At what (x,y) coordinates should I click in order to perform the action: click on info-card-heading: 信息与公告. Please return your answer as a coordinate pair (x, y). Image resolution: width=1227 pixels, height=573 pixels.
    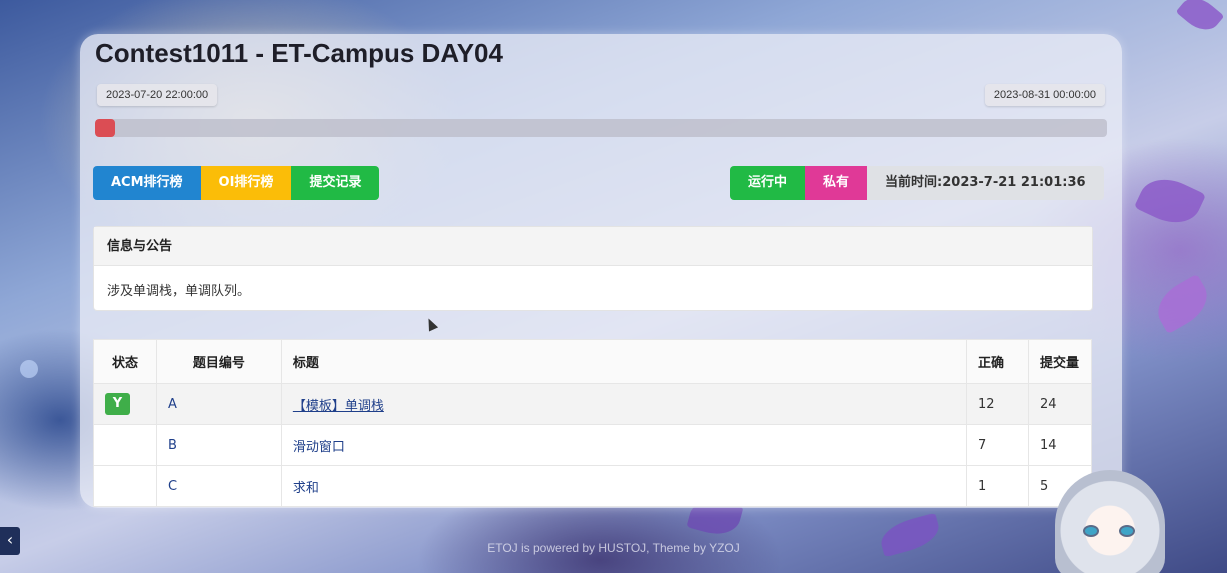
    Looking at the image, I should click on (593, 246).